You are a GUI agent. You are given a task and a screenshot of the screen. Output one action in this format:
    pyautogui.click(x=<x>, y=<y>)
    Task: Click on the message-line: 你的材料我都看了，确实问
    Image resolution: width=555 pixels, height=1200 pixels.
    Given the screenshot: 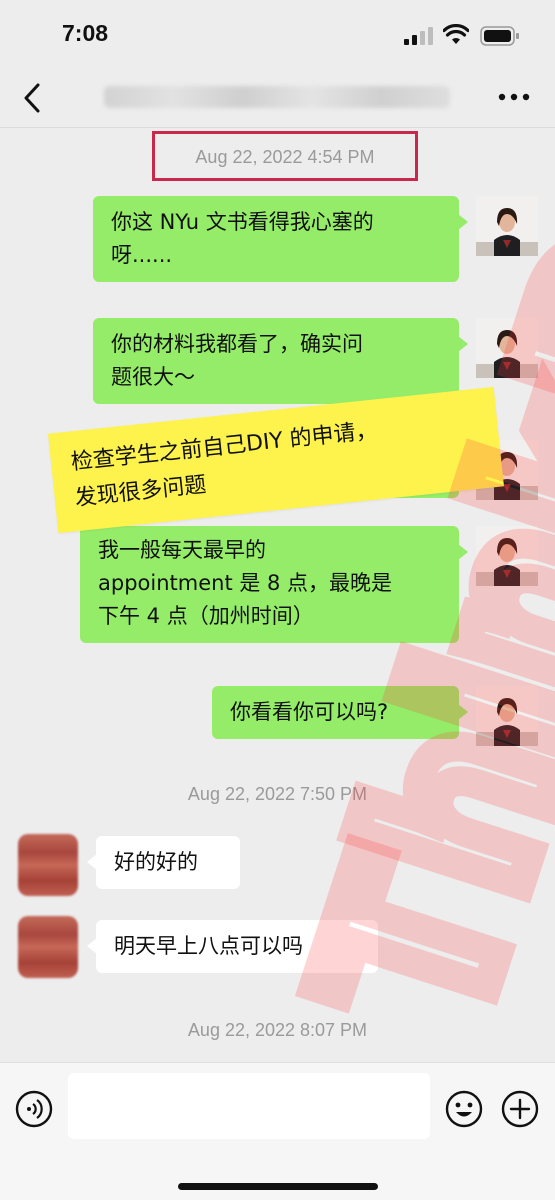 What is the action you would take?
    pyautogui.click(x=237, y=344)
    